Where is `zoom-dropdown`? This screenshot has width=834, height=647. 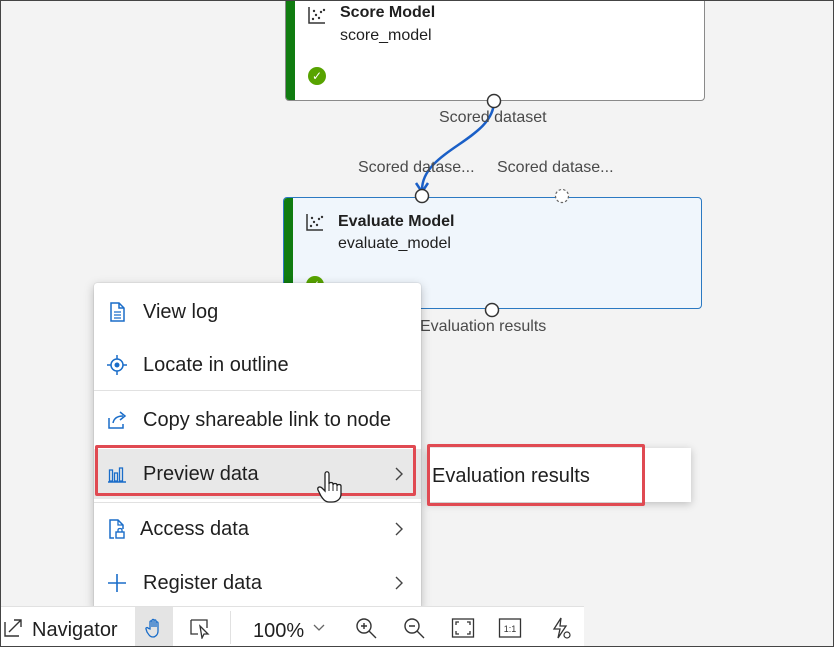
zoom-dropdown is located at coordinates (319, 627).